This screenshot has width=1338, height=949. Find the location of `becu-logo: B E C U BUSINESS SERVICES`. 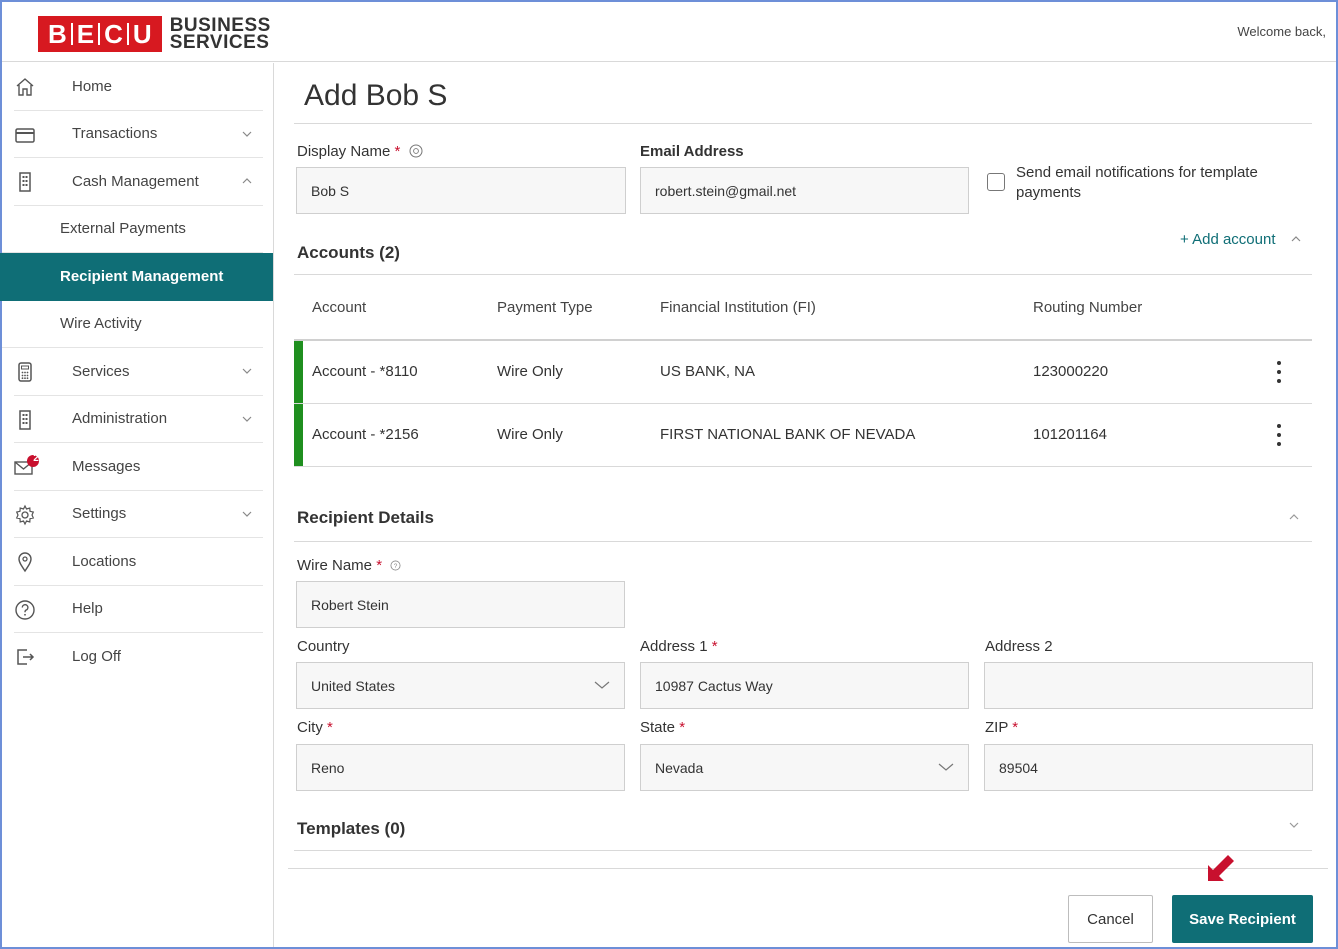

becu-logo: B E C U BUSINESS SERVICES is located at coordinates (154, 34).